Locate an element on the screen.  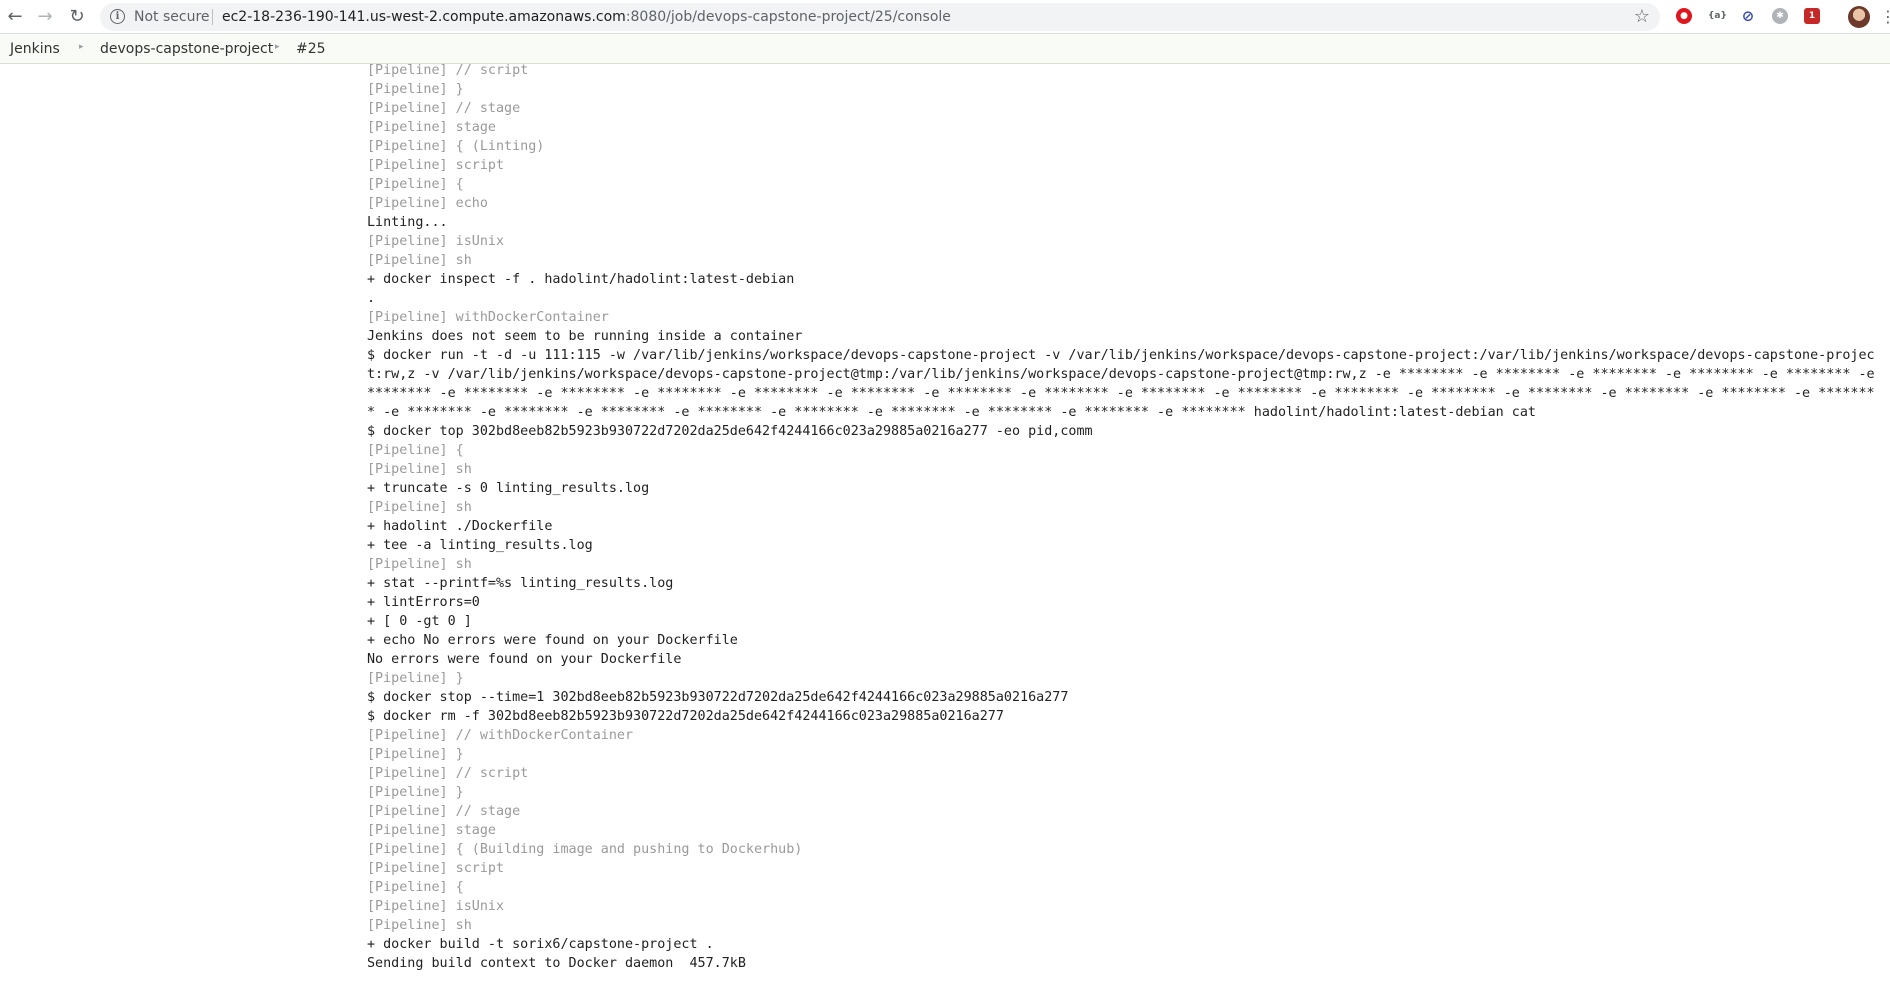
console-log-line: . is located at coordinates (371, 298).